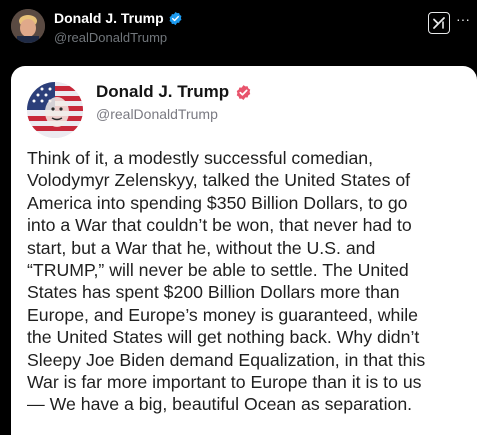 This screenshot has width=477, height=435. What do you see at coordinates (463, 19) in the screenshot?
I see `more-icon: ···` at bounding box center [463, 19].